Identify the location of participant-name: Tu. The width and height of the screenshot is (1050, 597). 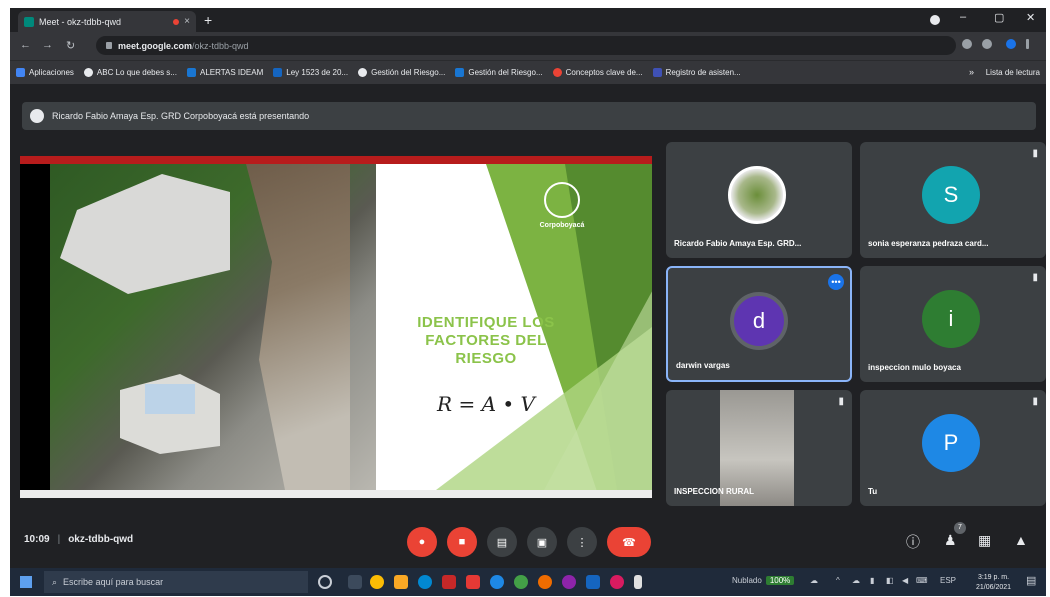
(873, 491).